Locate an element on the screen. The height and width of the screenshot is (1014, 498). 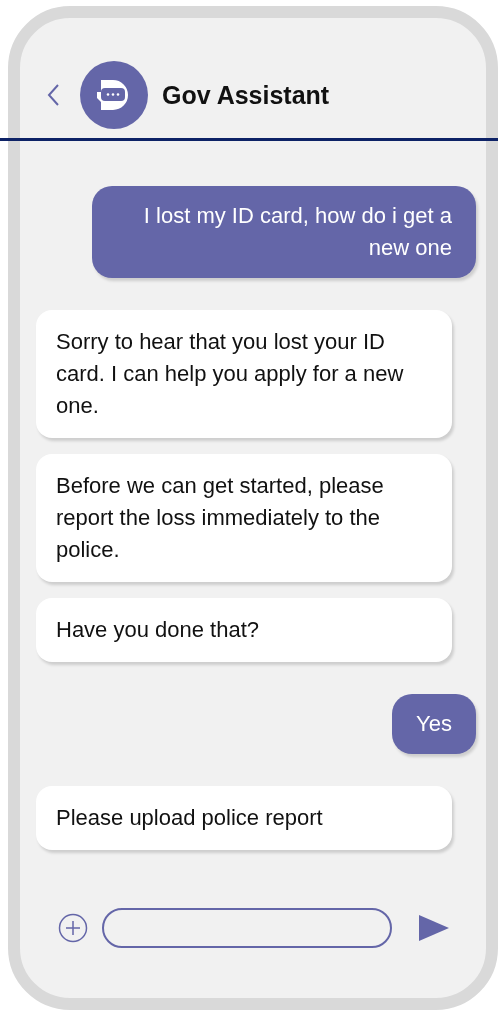
user-message: I lost my ID card, how do i get a new one is located at coordinates (284, 232).